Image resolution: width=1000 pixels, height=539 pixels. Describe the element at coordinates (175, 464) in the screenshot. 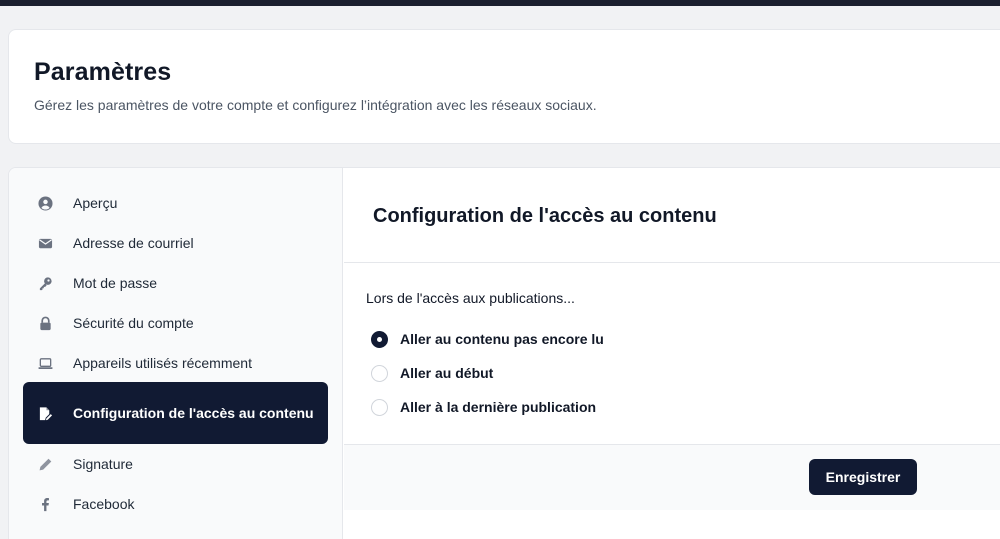

I see `sidebar-item-signature: Signature` at that location.